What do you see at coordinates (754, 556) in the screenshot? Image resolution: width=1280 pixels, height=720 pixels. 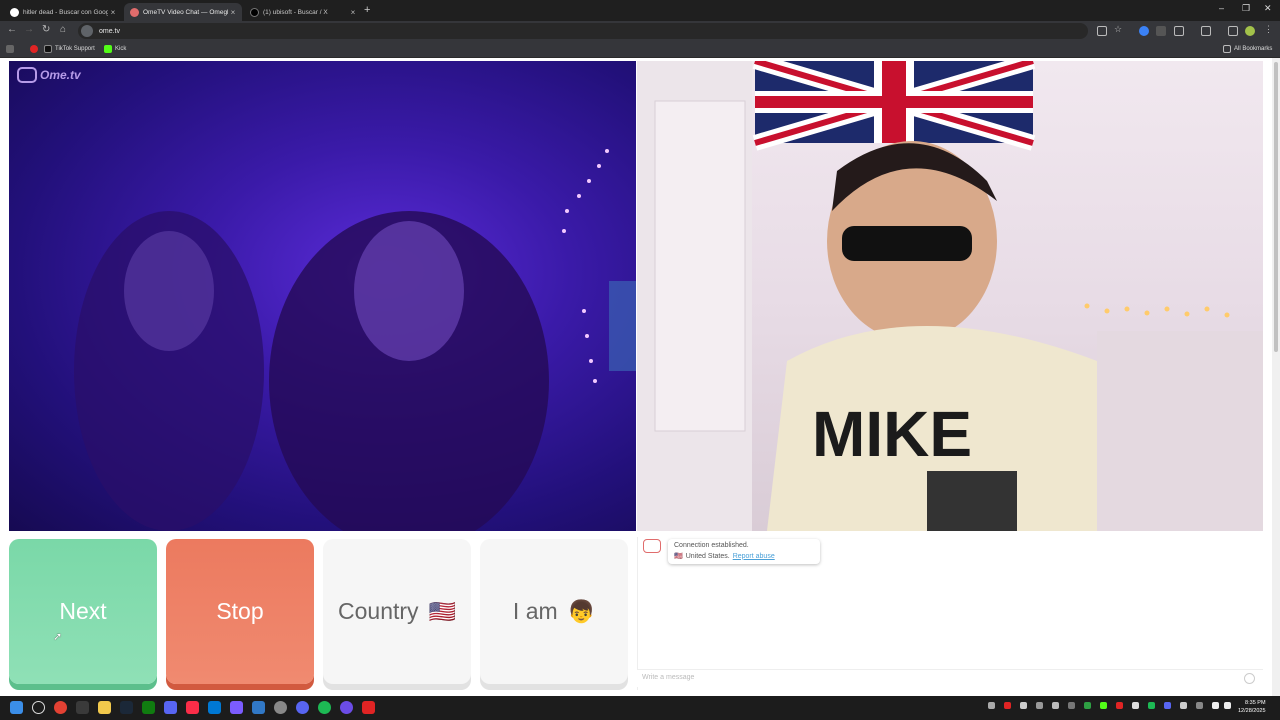 I see `report-abuse-link: Report abuse` at bounding box center [754, 556].